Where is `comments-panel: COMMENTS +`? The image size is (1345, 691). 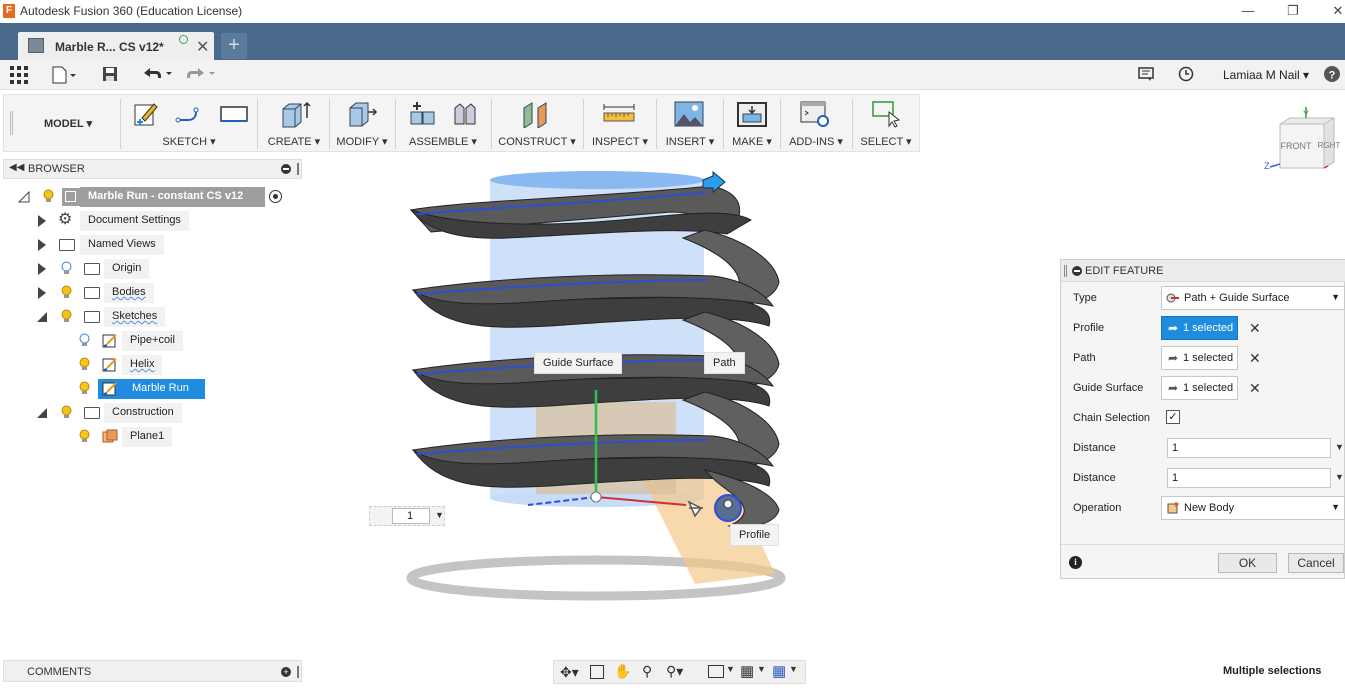
comments-panel: COMMENTS + is located at coordinates (152, 671).